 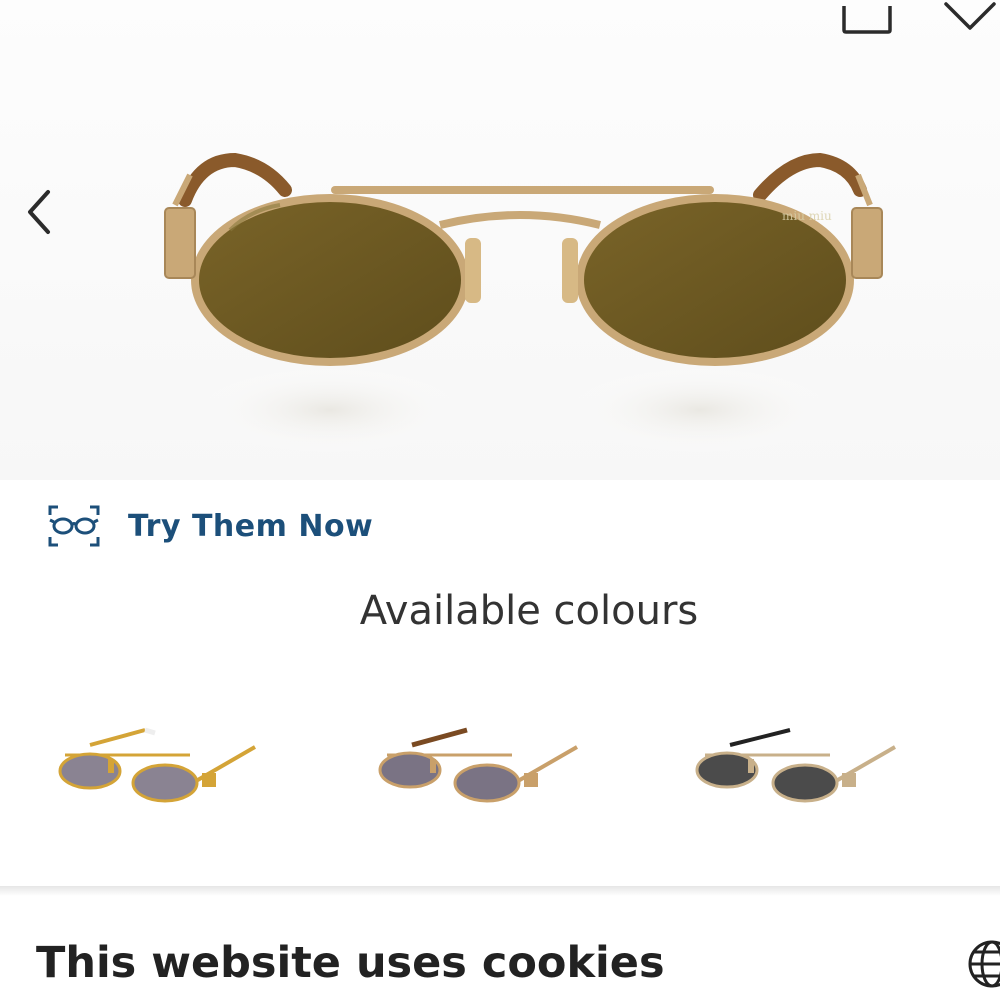 I want to click on try-on-button: Try Them Now, so click(x=209, y=526).